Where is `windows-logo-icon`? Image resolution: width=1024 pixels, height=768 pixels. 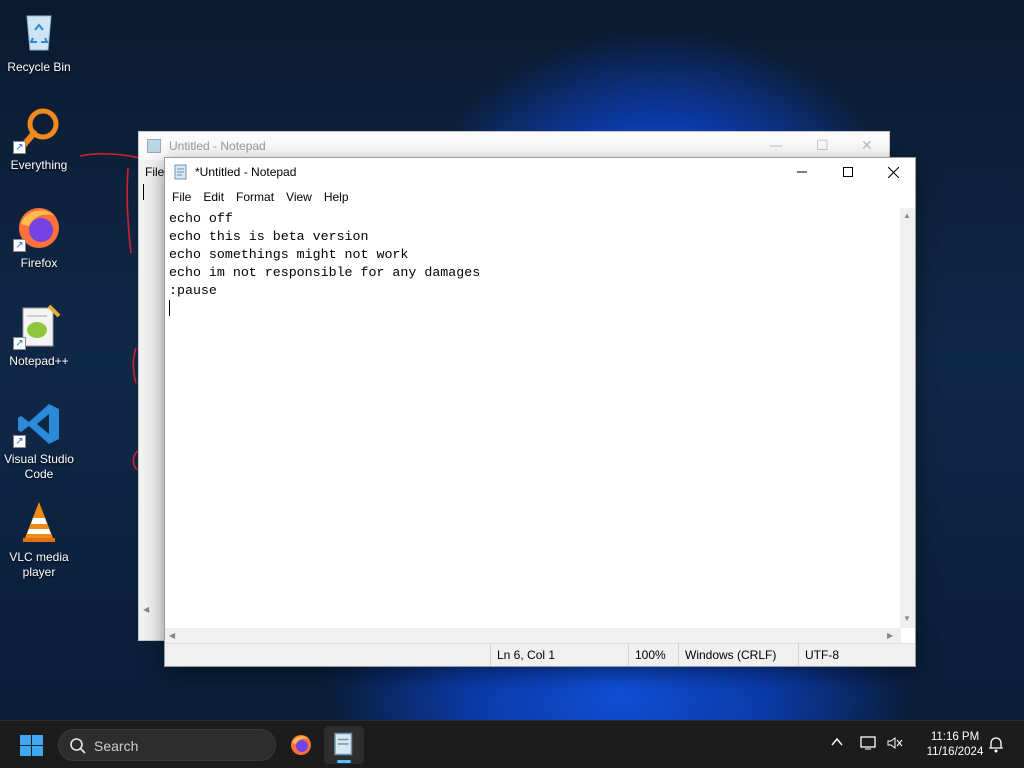 windows-logo-icon is located at coordinates (25, 740).